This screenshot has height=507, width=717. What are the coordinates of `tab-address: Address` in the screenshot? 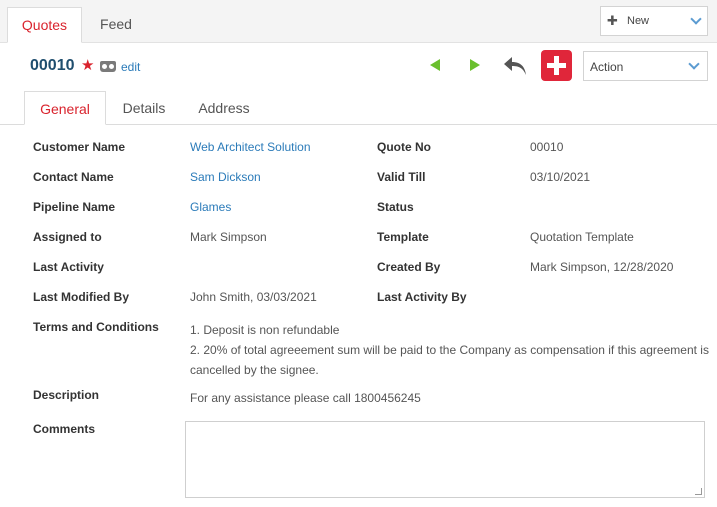 It's located at (224, 108).